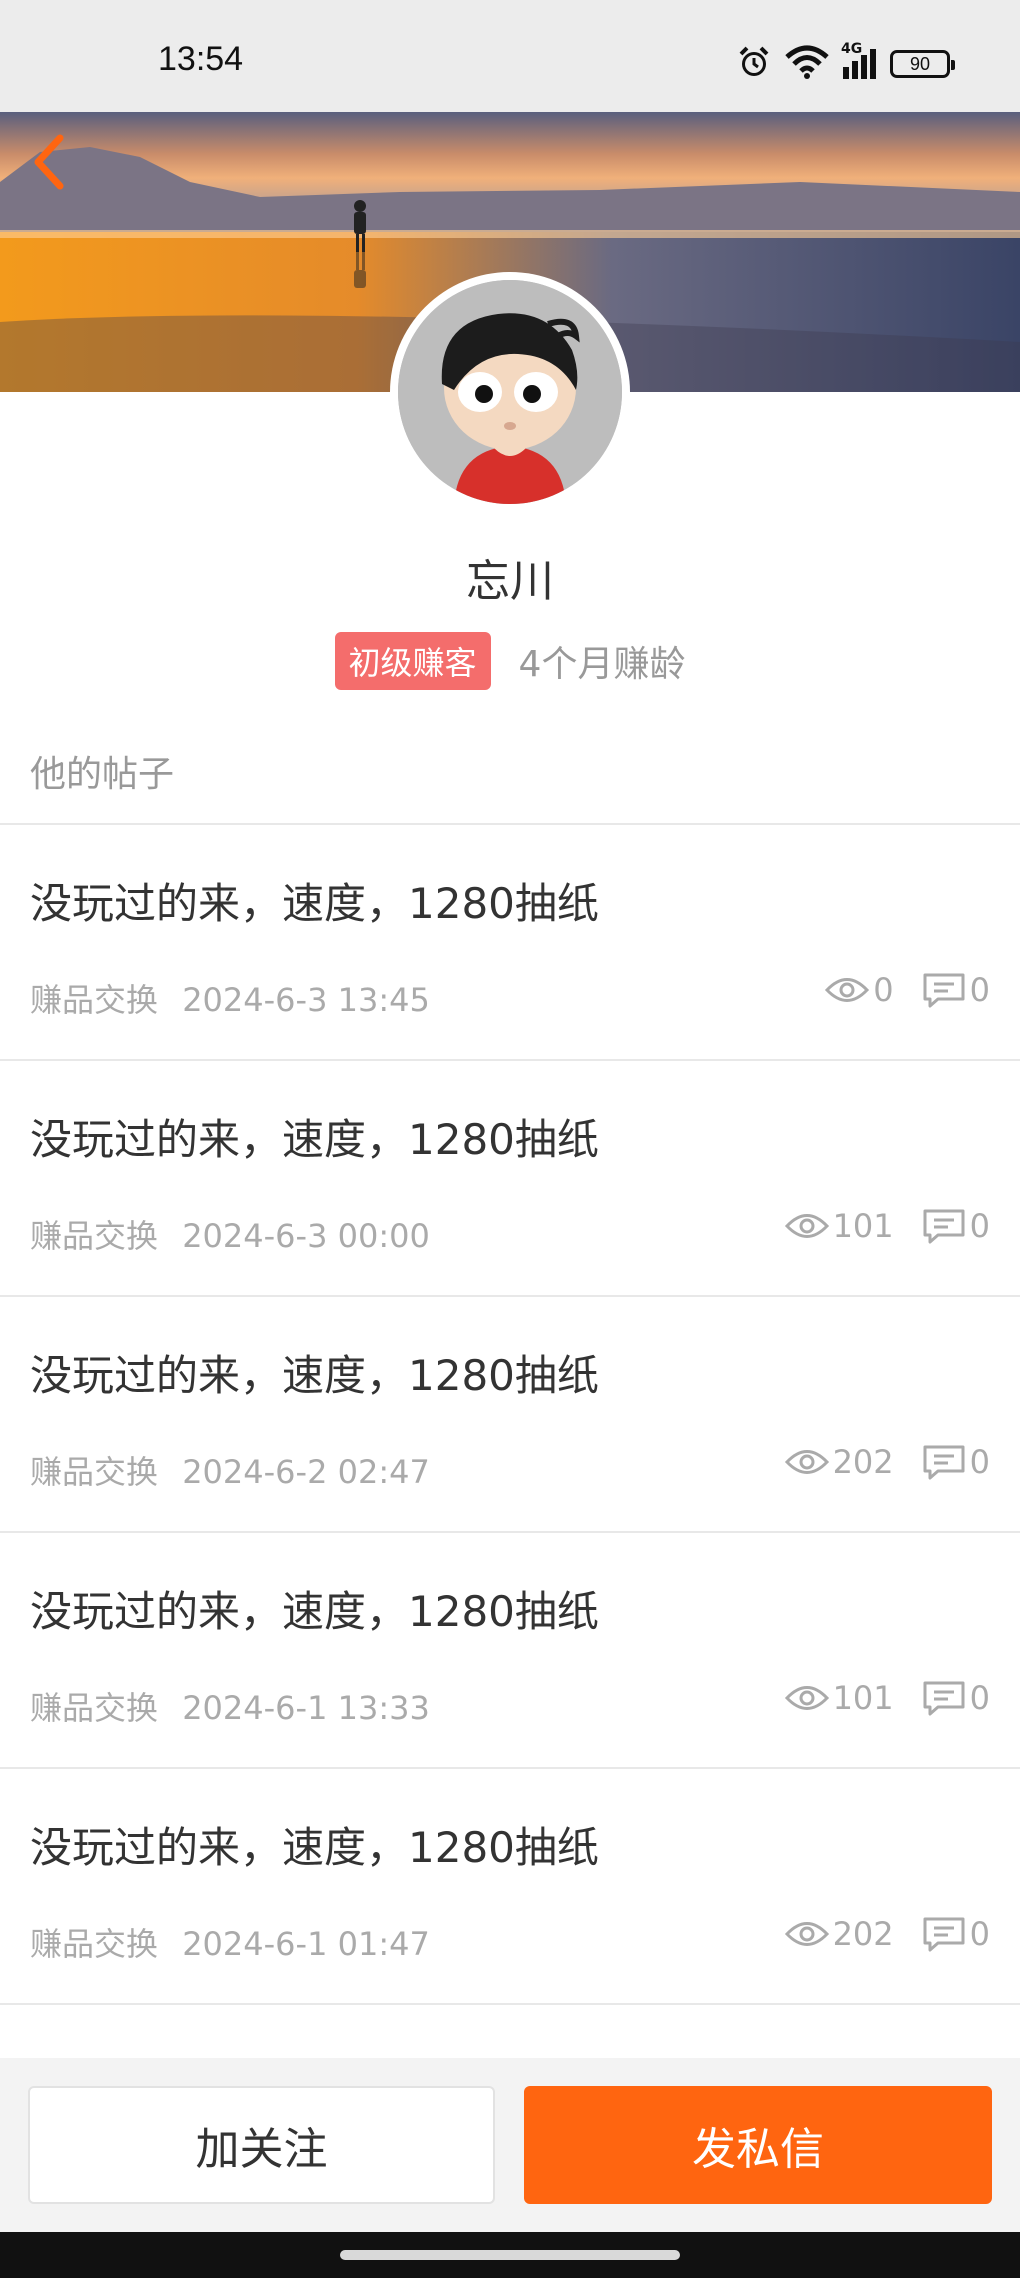  What do you see at coordinates (510, 661) in the screenshot?
I see `profile-meta: 初级赚客 4个月赚龄` at bounding box center [510, 661].